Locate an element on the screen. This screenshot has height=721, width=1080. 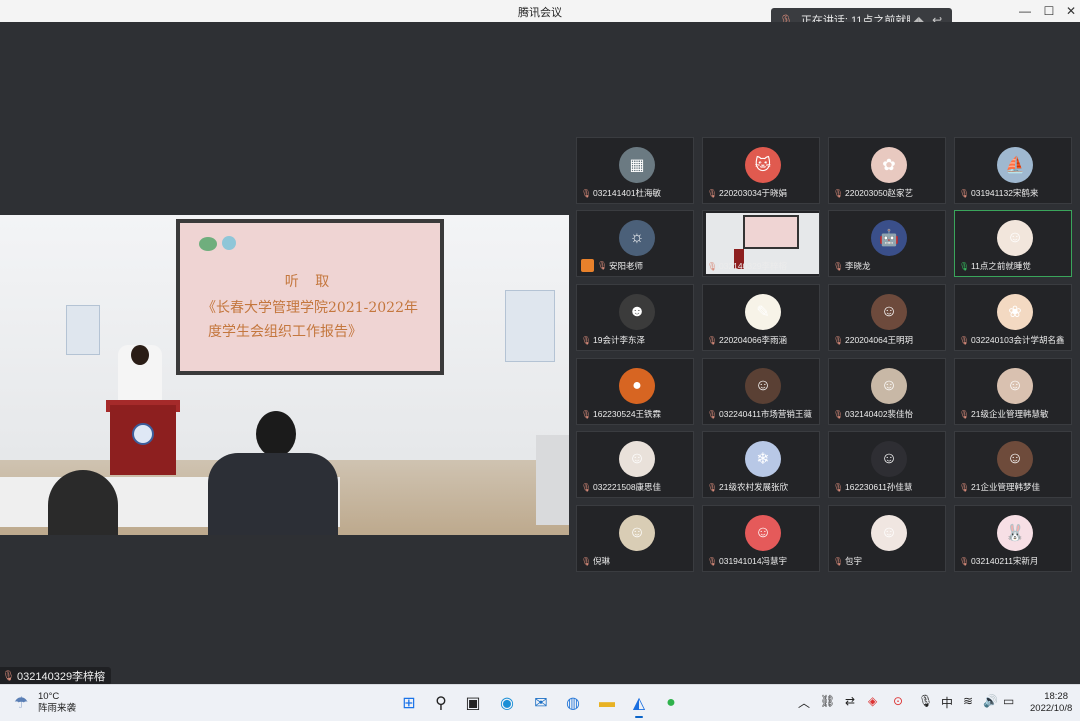
side-stand is located at coordinates (552, 480).